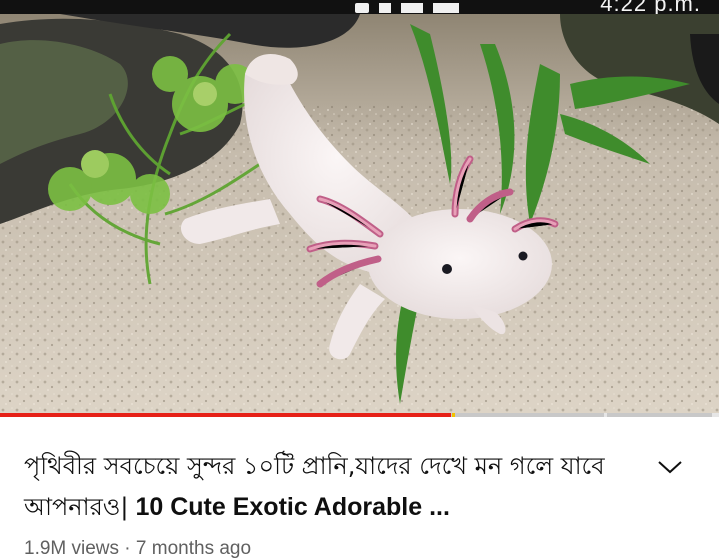 The height and width of the screenshot is (560, 719). What do you see at coordinates (412, 8) in the screenshot?
I see `battery-icon` at bounding box center [412, 8].